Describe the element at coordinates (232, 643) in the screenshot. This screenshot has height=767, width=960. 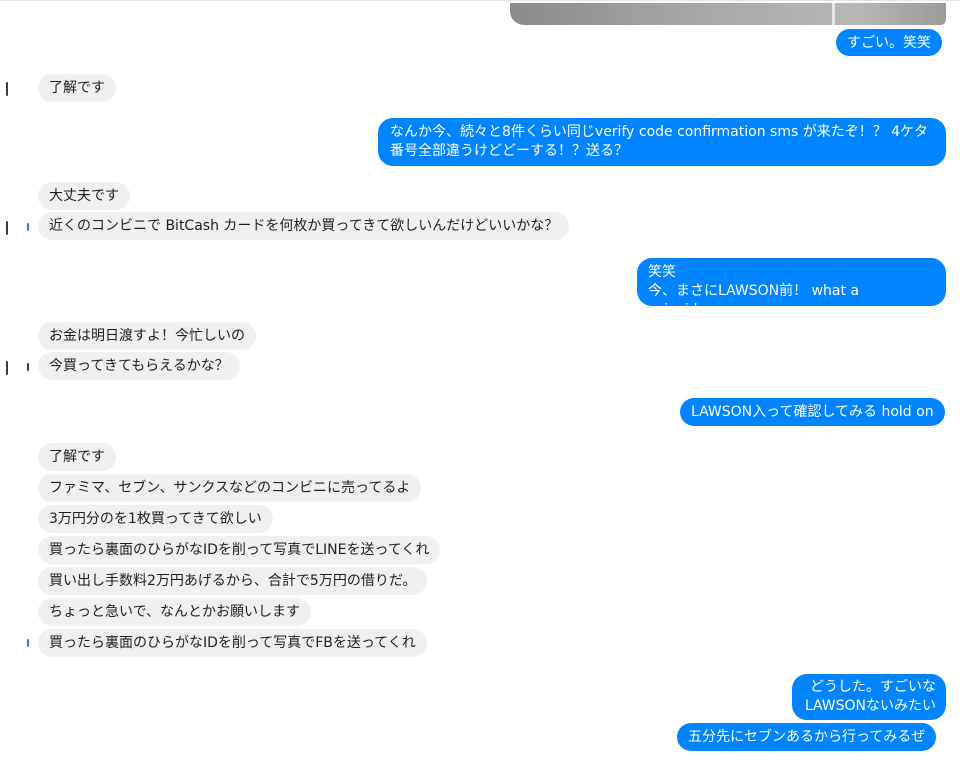
I see `message-bubble-incoming: 買ったら裏面のひらがなIDを削って写真でFBを送ってくれ` at that location.